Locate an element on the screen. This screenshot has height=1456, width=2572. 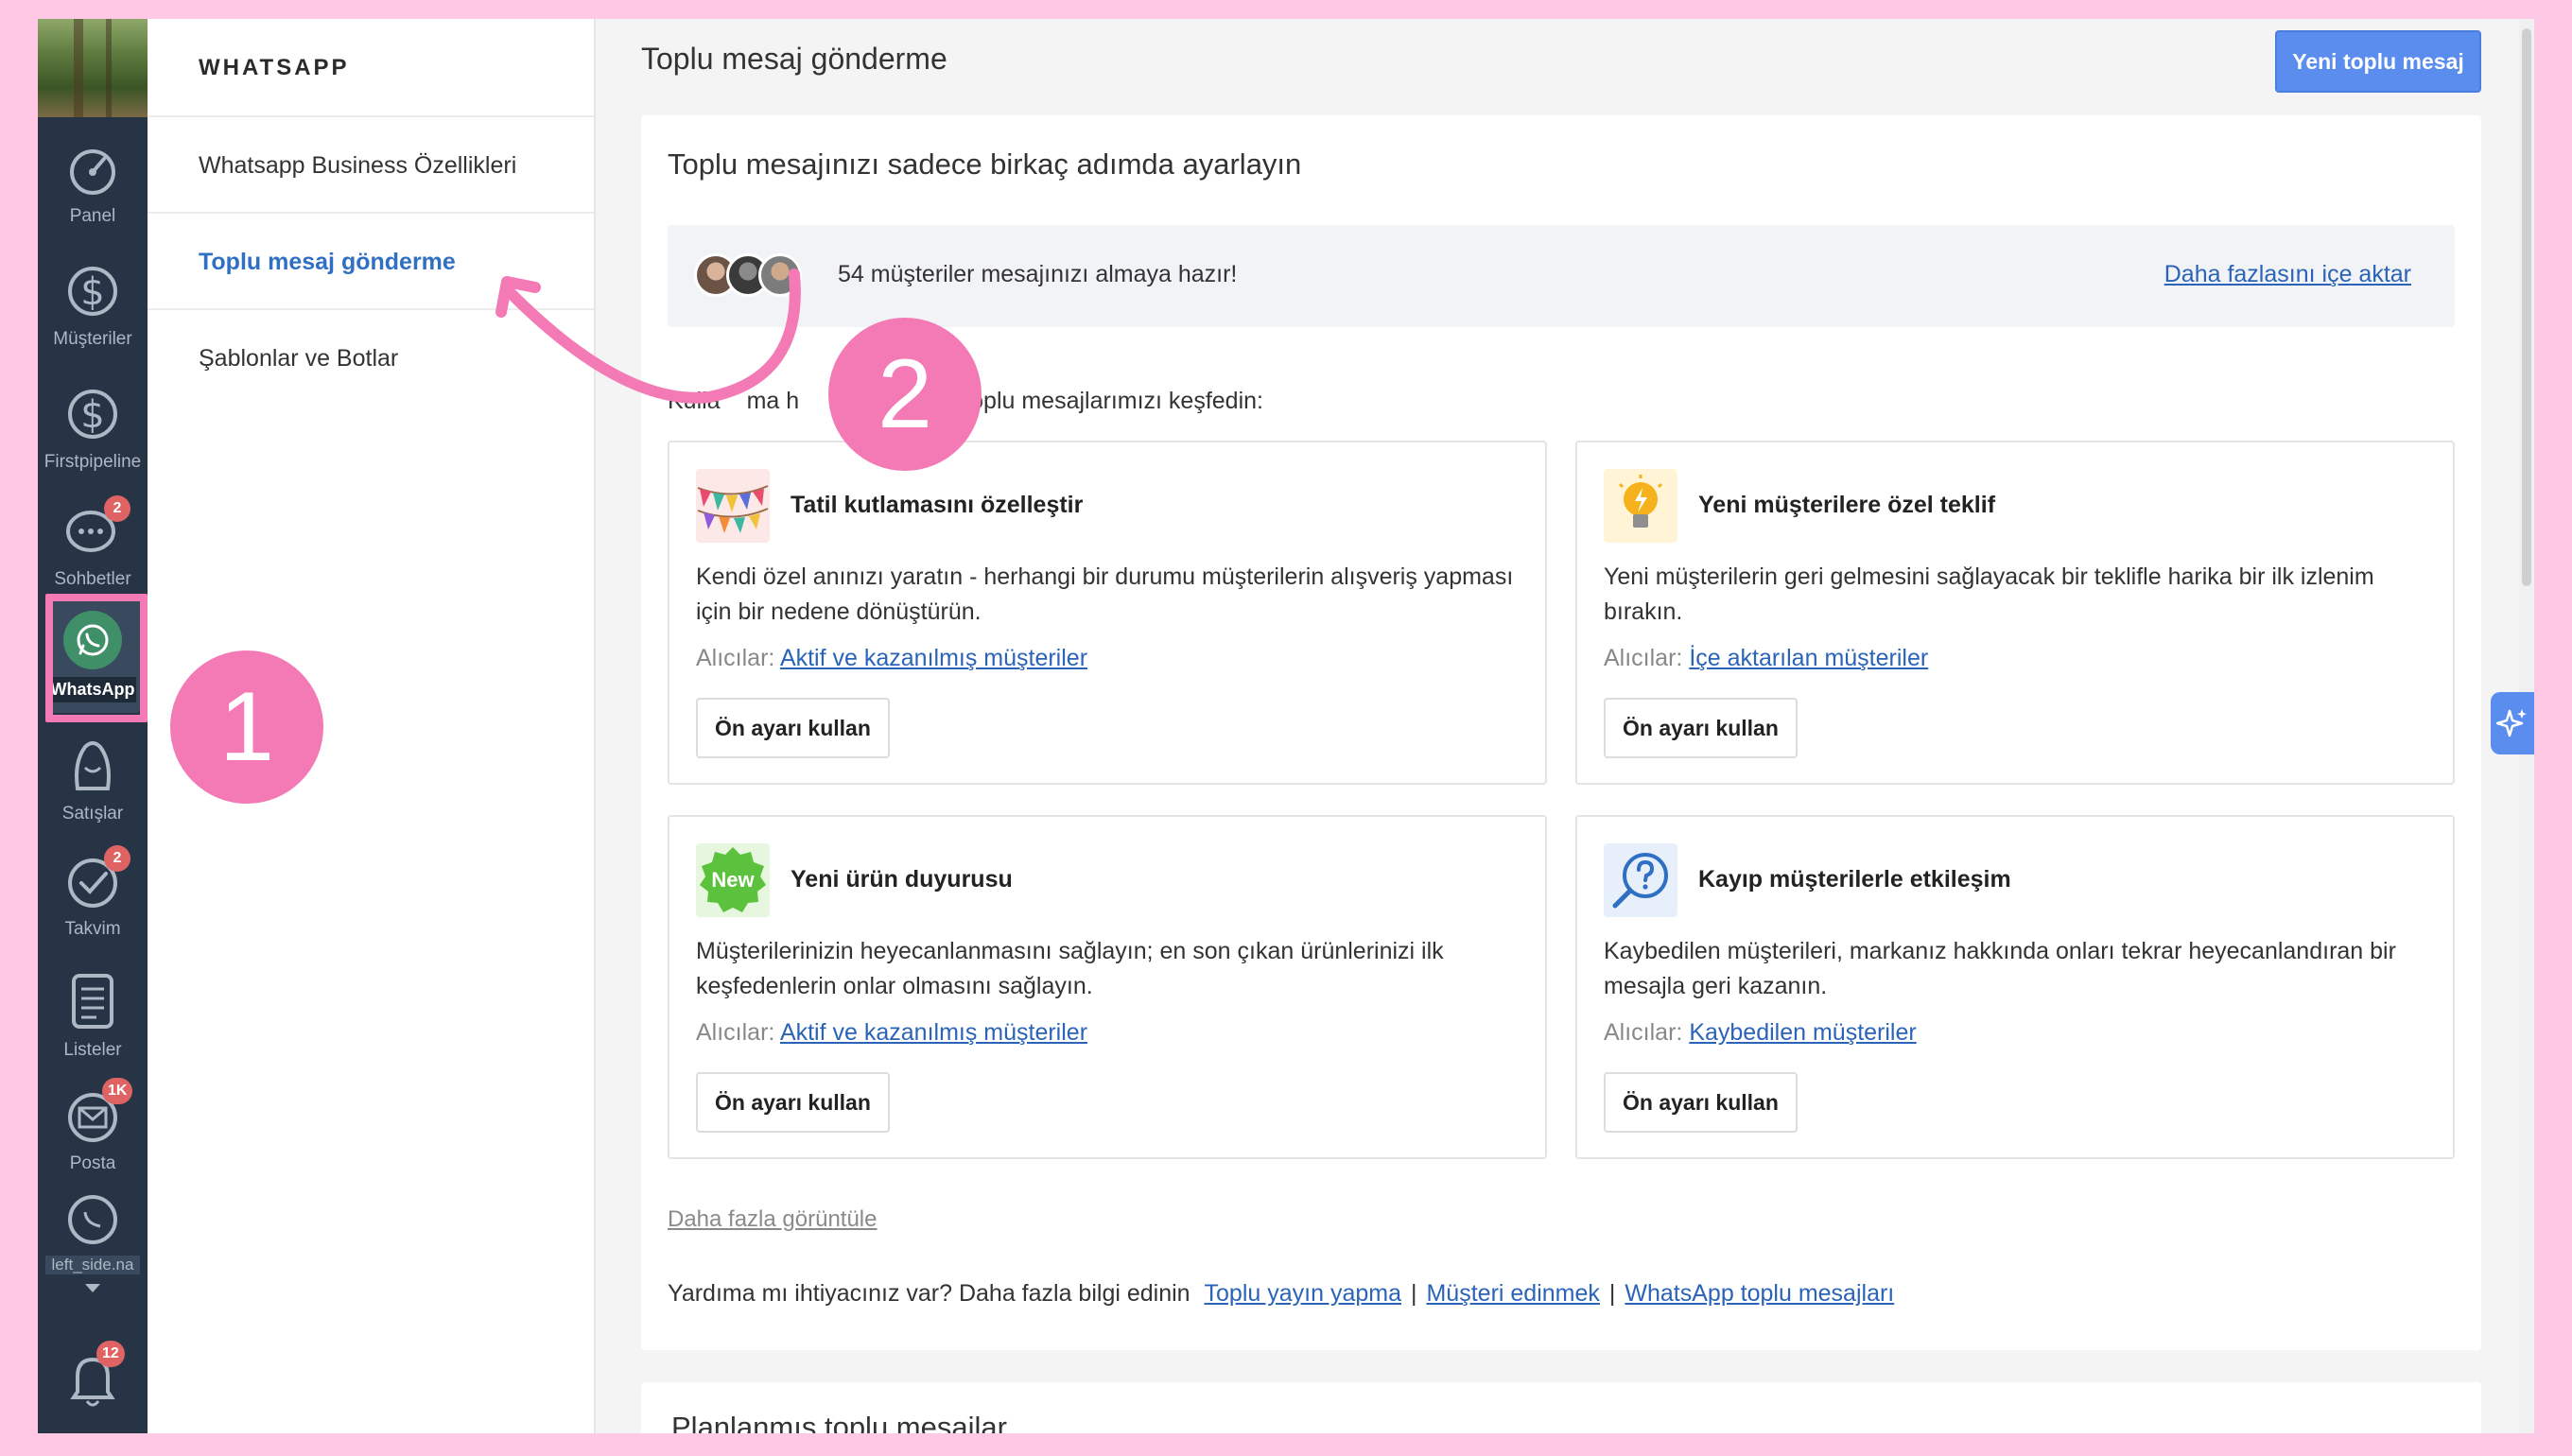
recipients-link: Kaybedilen müşteriler is located at coordinates (1802, 1032).